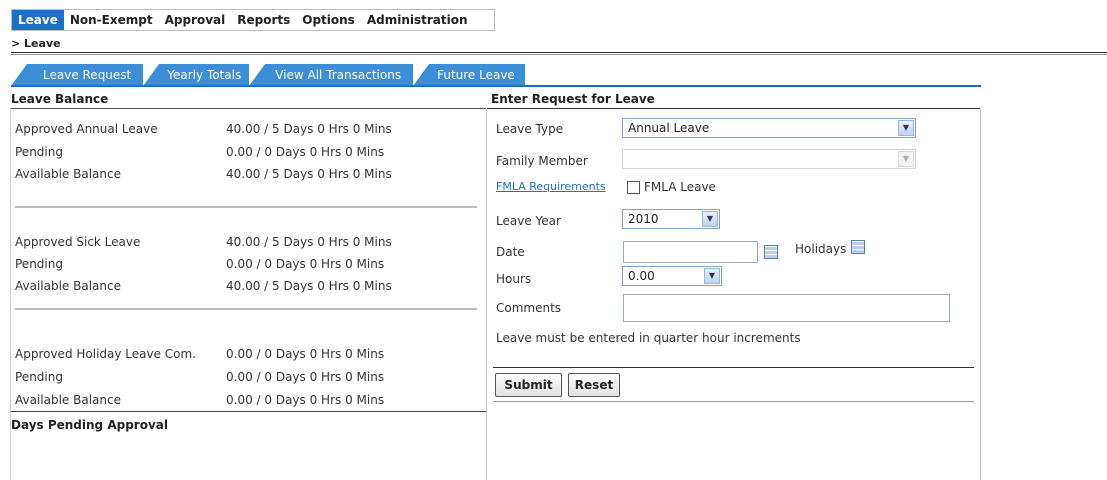 The width and height of the screenshot is (1107, 480). Describe the element at coordinates (328, 20) in the screenshot. I see `menu-options: Options` at that location.